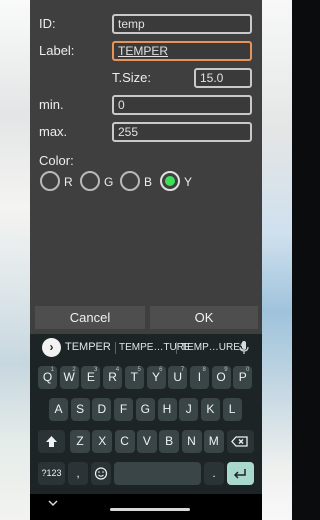  What do you see at coordinates (167, 409) in the screenshot?
I see `key-h: H` at bounding box center [167, 409].